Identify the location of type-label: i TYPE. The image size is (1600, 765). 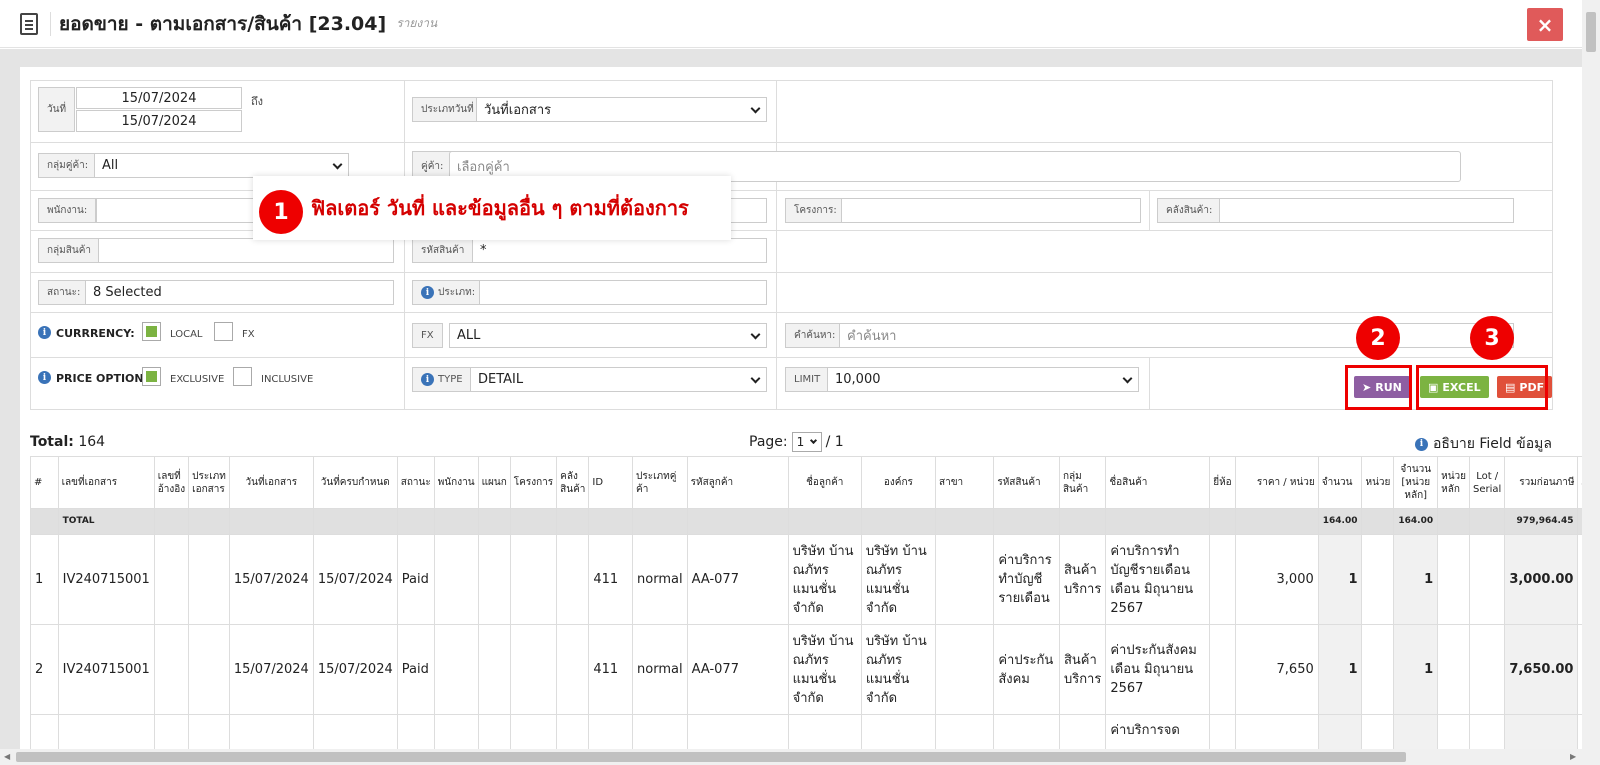
(442, 379).